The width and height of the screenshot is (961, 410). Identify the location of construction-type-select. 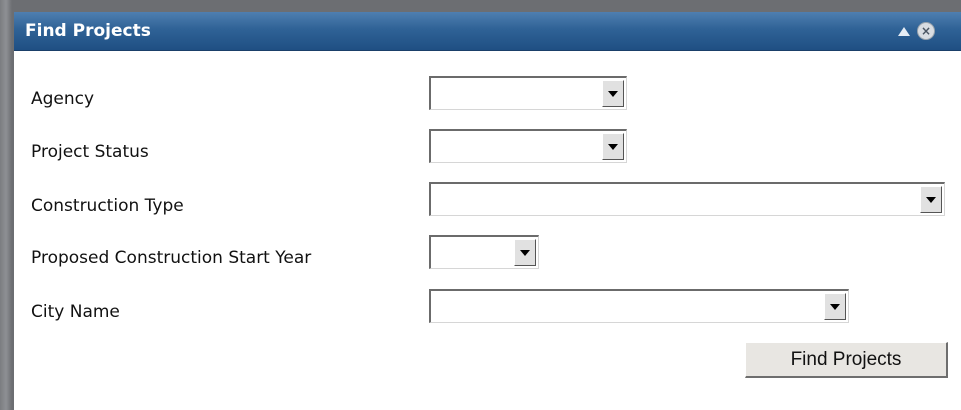
(687, 199).